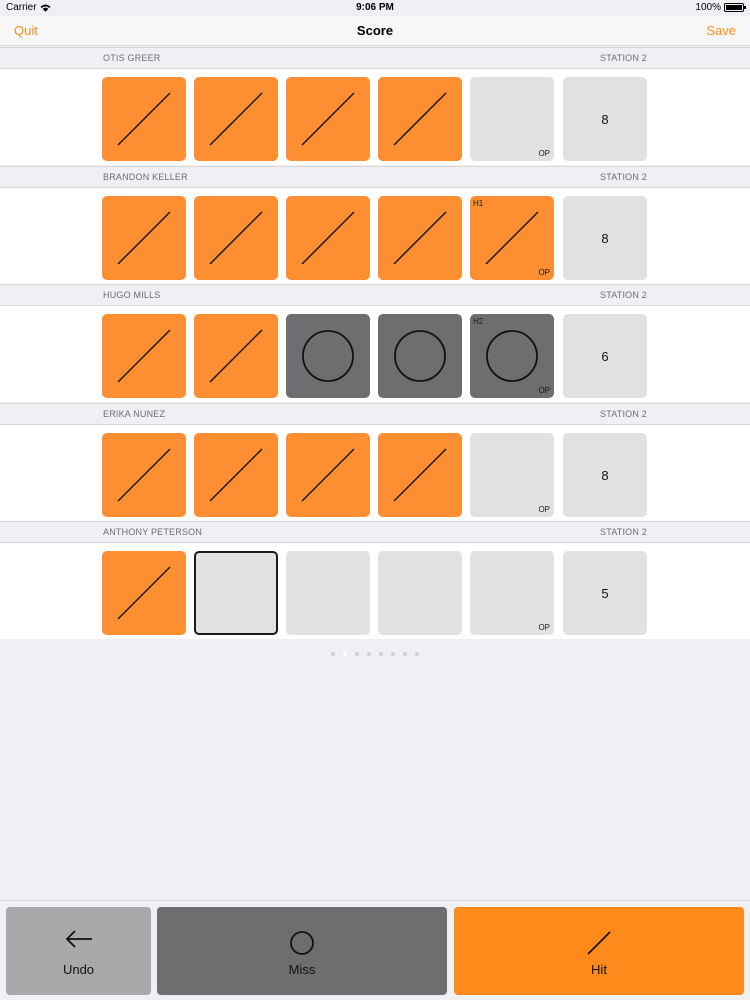 The width and height of the screenshot is (750, 1000). I want to click on circle-icon, so click(302, 943).